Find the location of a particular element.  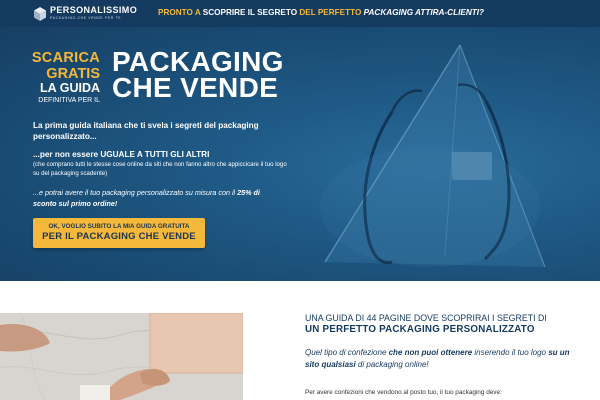

question-part: Quel tipo di confezione is located at coordinates (347, 352).